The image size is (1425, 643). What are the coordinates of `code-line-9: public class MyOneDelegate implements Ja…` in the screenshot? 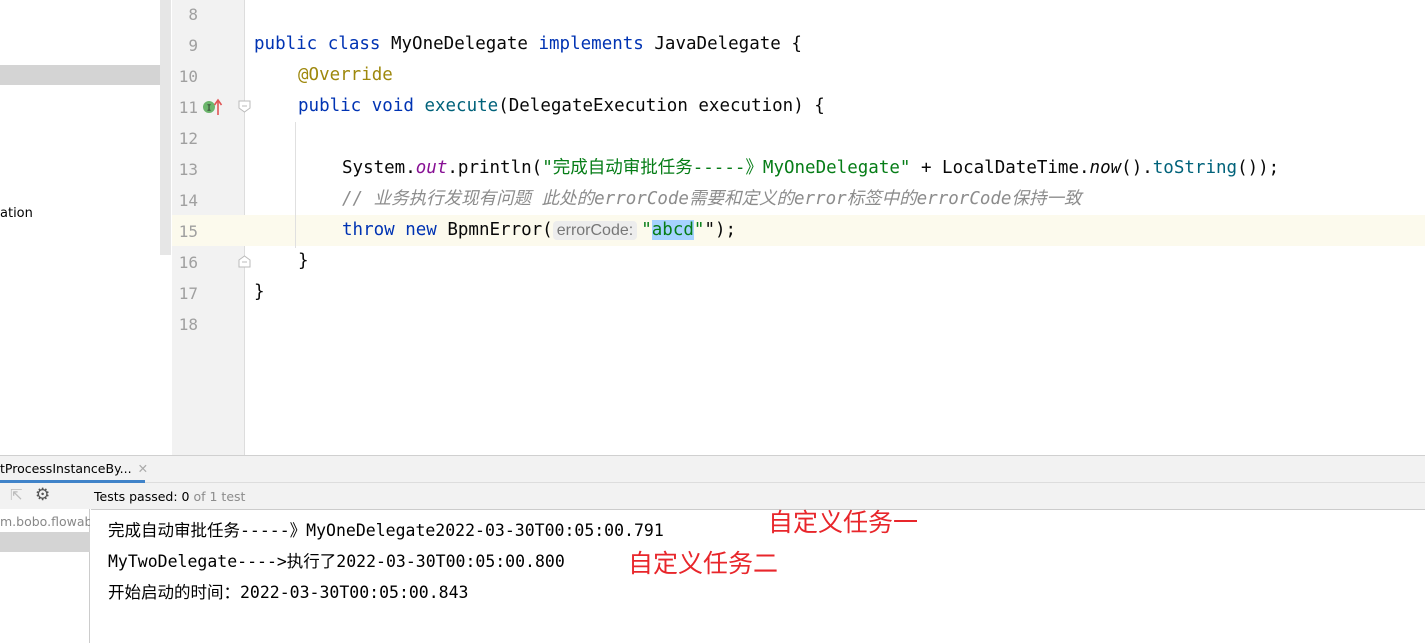 It's located at (528, 44).